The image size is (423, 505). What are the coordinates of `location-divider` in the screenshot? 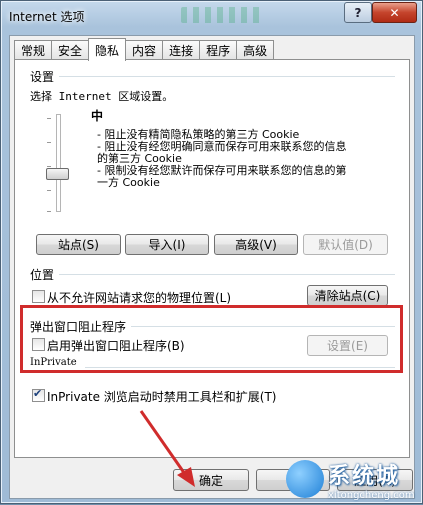 It's located at (227, 274).